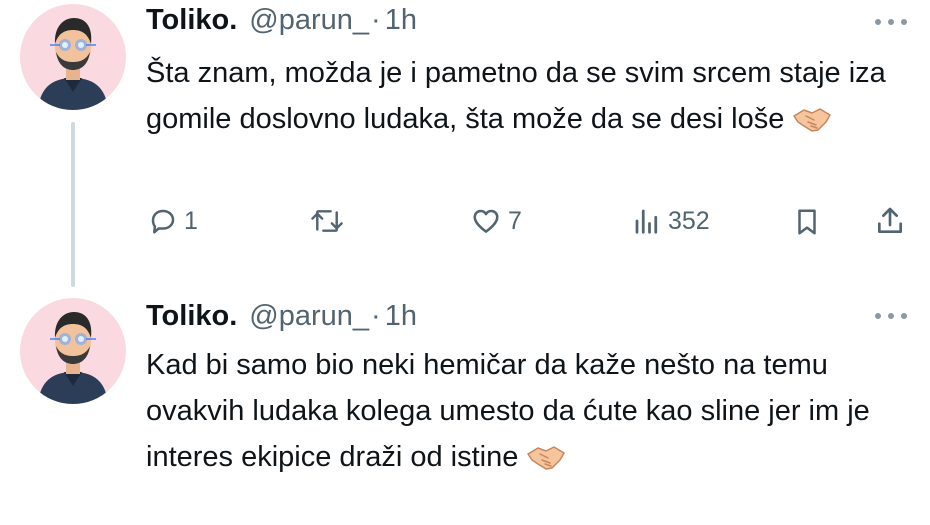 The image size is (930, 525). I want to click on reply-icon, so click(163, 221).